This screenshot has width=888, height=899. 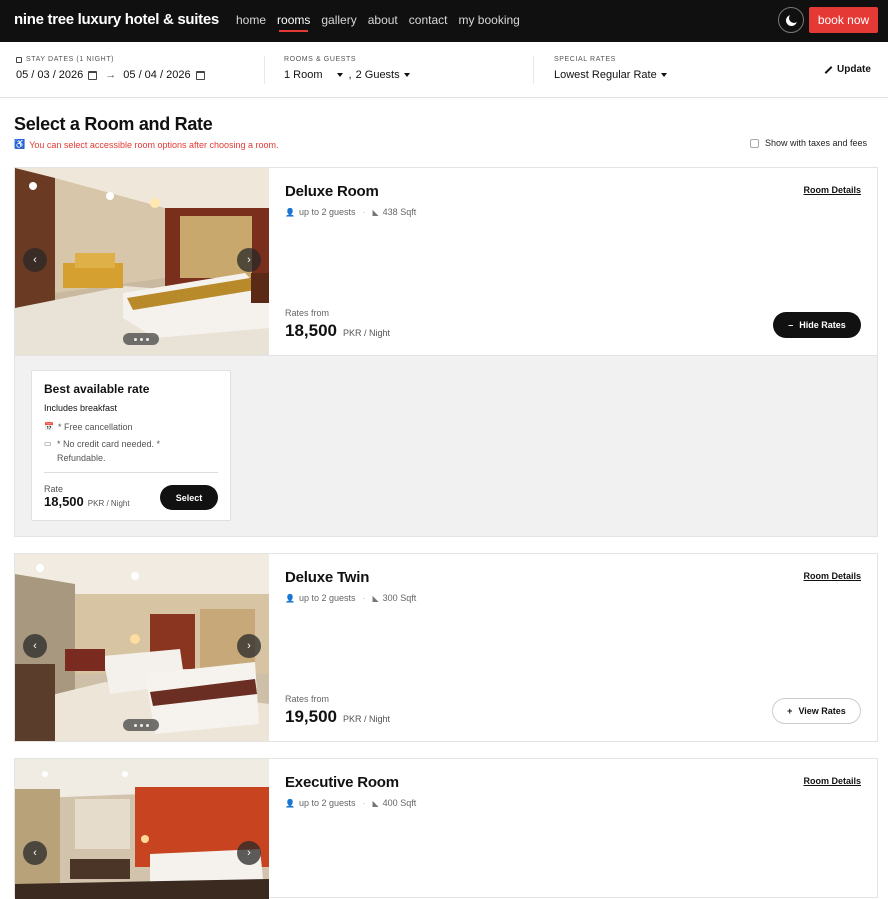 I want to click on taxes-checkbox, so click(x=754, y=143).